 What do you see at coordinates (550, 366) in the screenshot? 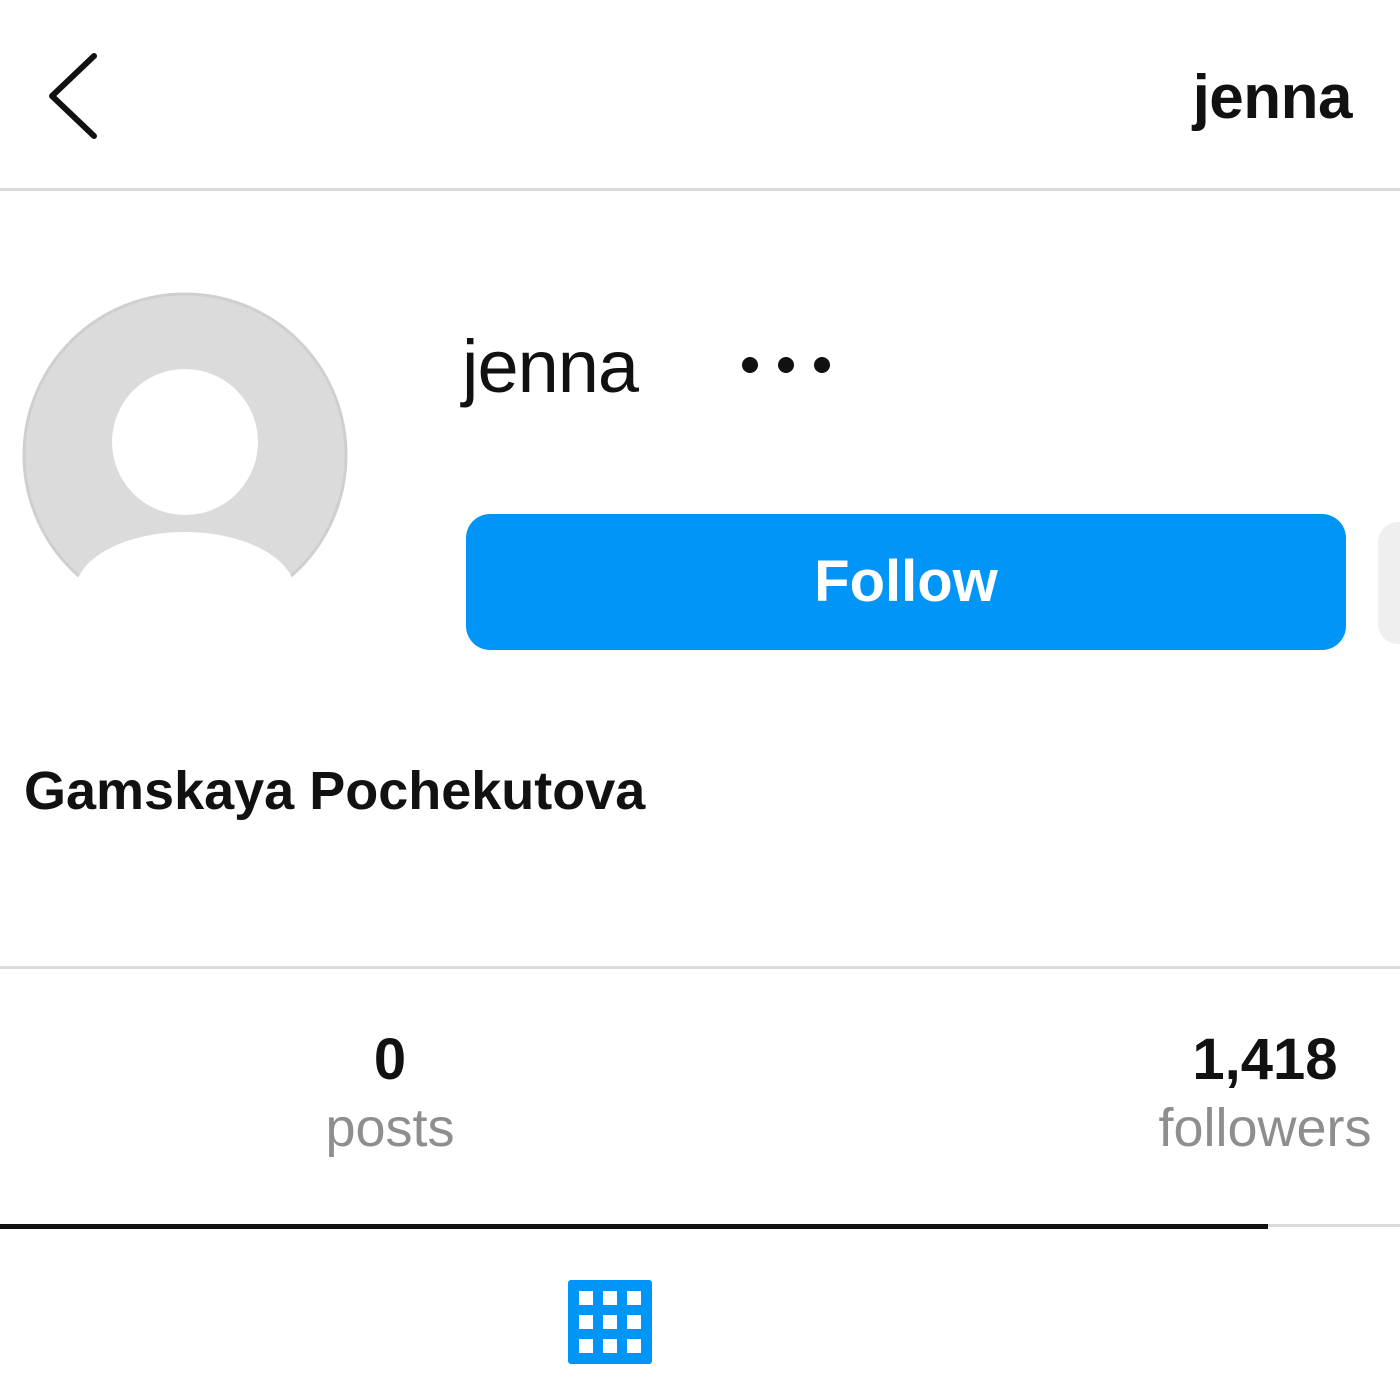
I see `profile-username: jenna` at bounding box center [550, 366].